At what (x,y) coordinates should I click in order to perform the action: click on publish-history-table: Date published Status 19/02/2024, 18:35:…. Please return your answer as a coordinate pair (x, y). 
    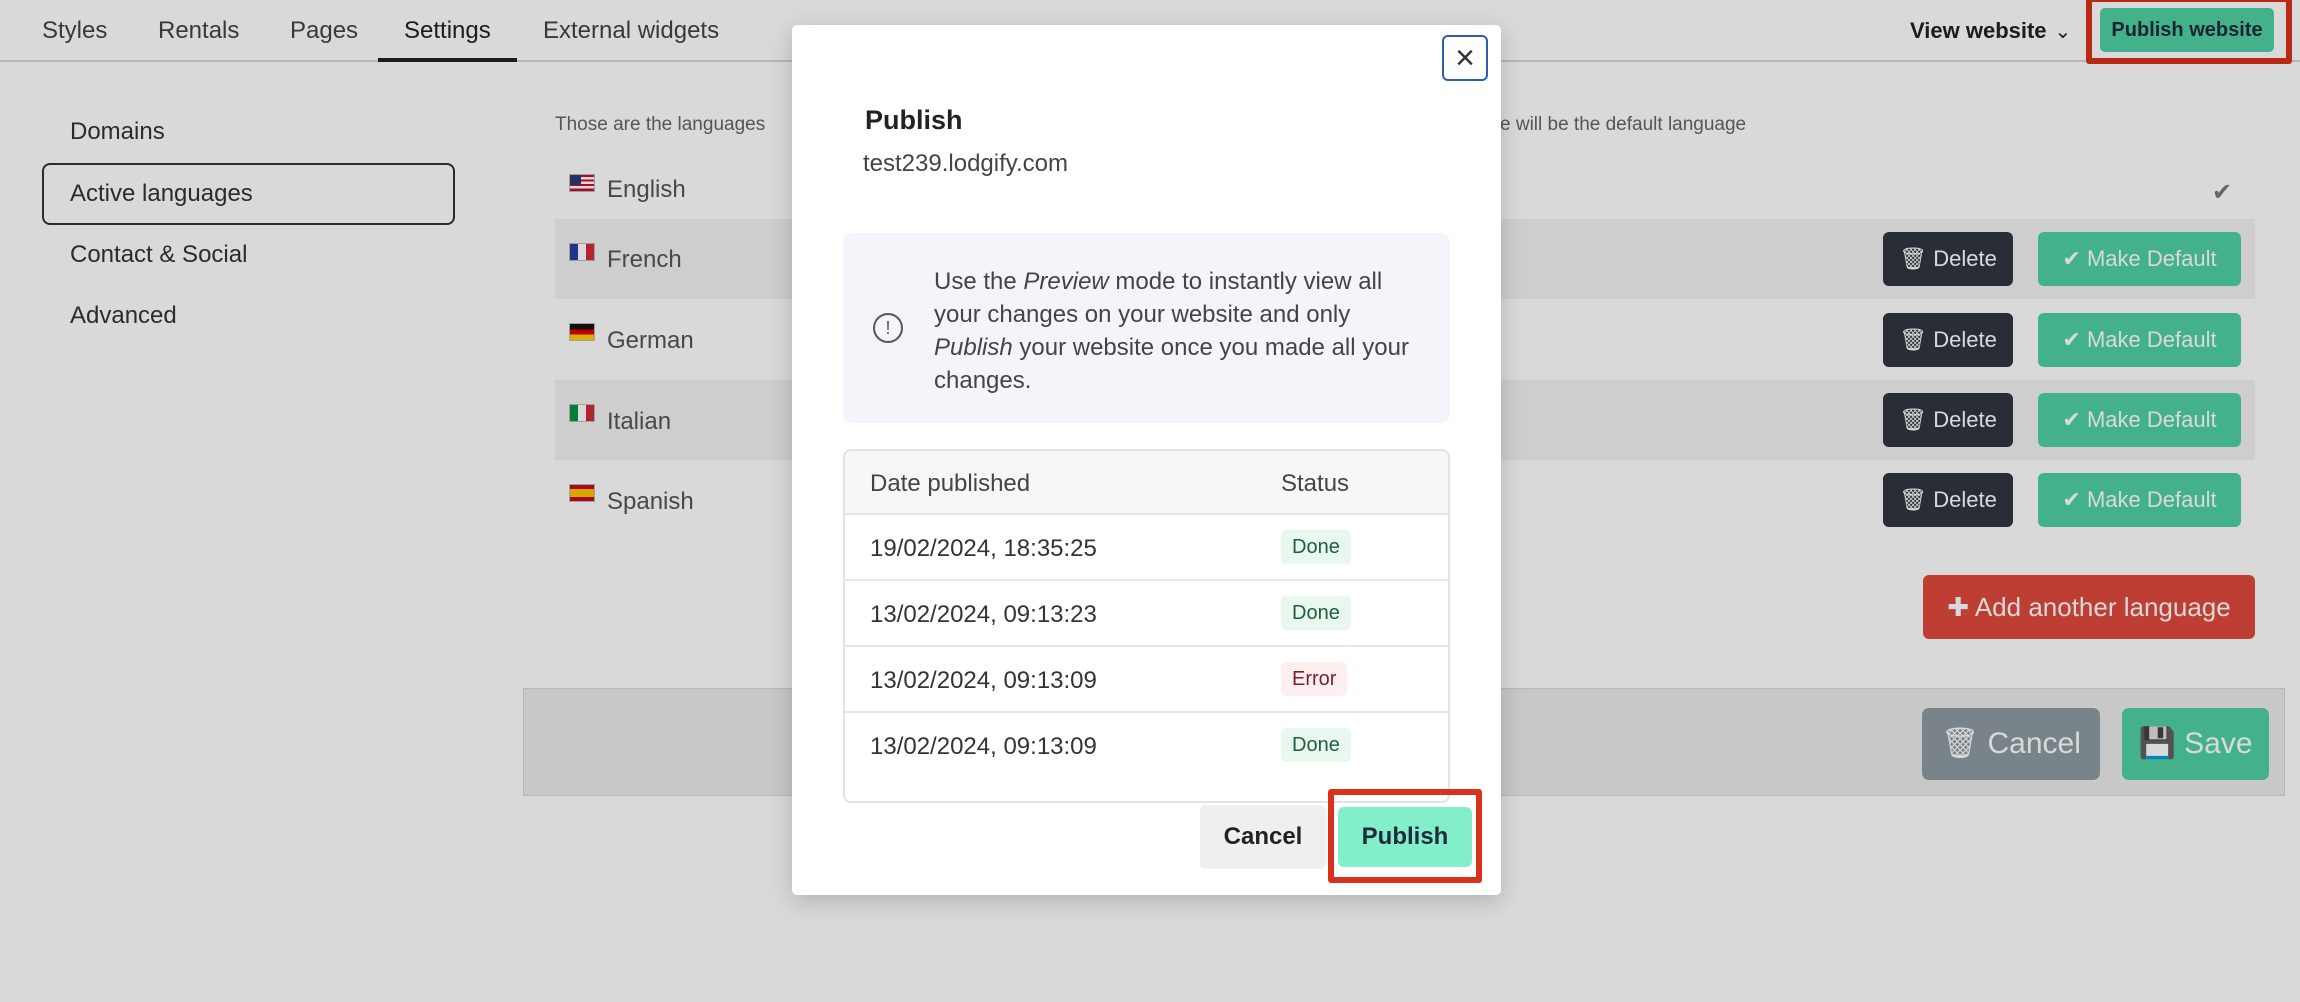
    Looking at the image, I should click on (1146, 626).